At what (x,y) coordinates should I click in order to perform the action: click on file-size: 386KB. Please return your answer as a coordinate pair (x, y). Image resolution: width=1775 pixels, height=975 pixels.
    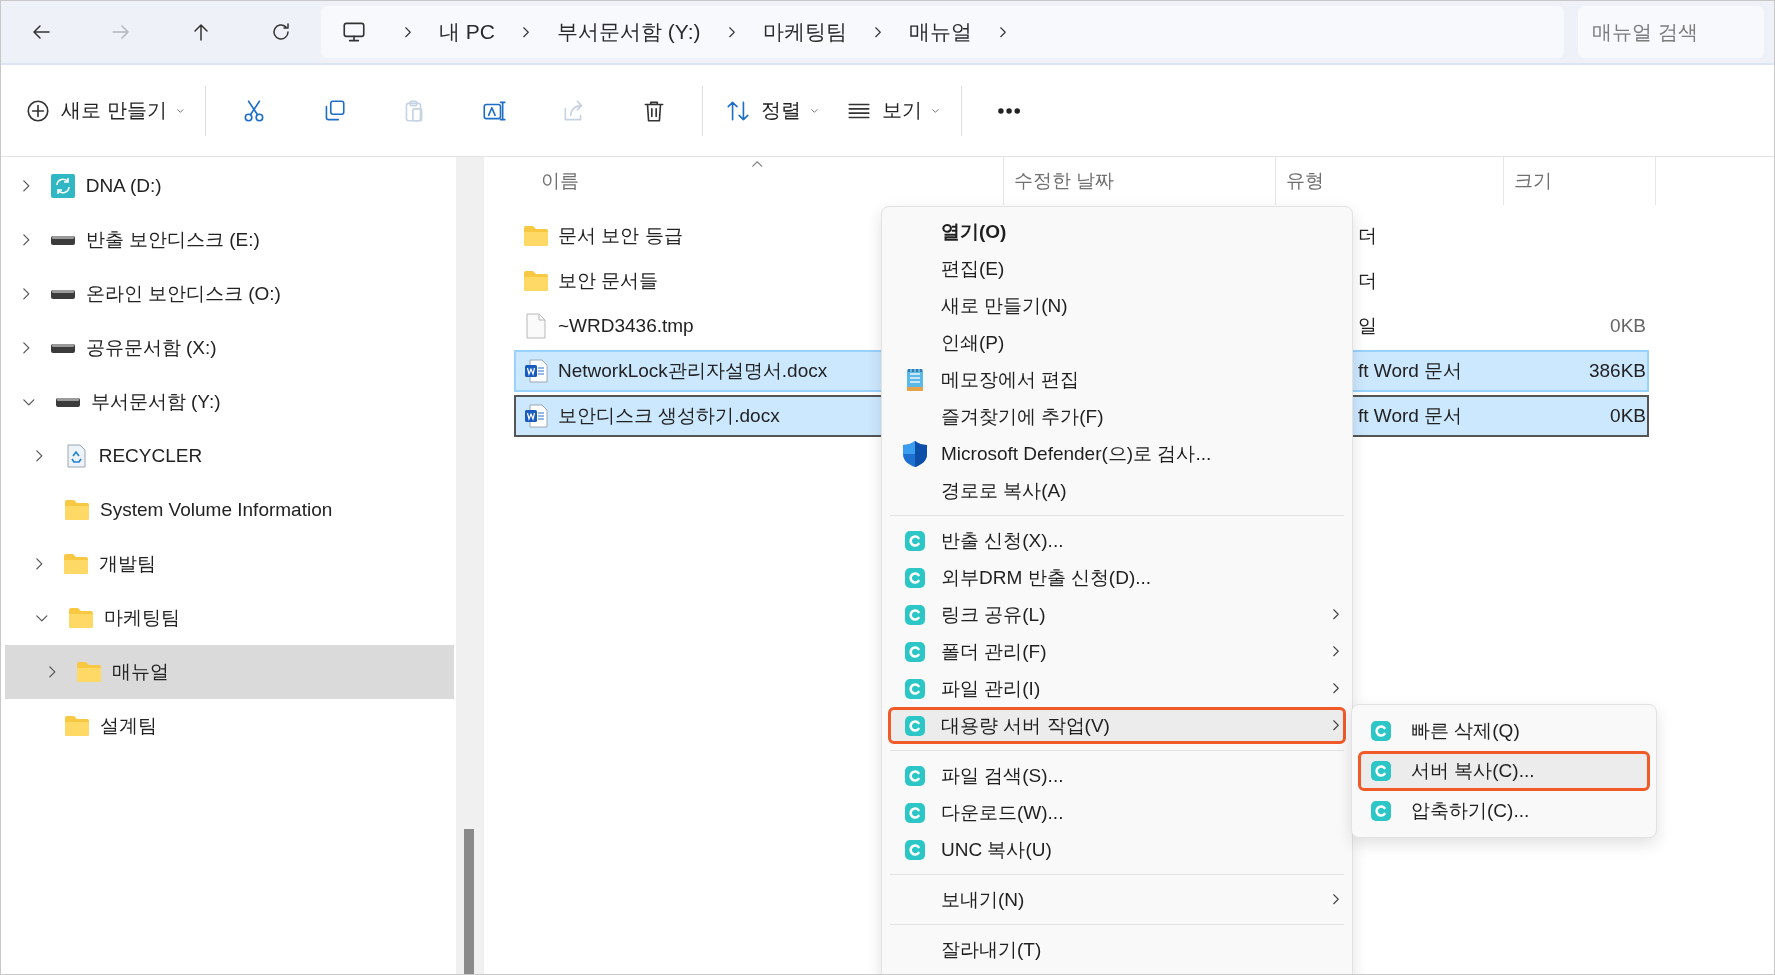
    Looking at the image, I should click on (1617, 370).